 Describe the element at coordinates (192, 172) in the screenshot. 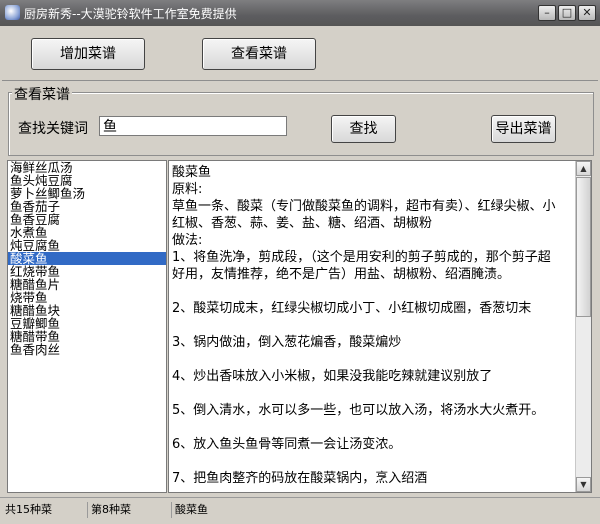

I see `recipe-text-line: 酸菜鱼` at that location.